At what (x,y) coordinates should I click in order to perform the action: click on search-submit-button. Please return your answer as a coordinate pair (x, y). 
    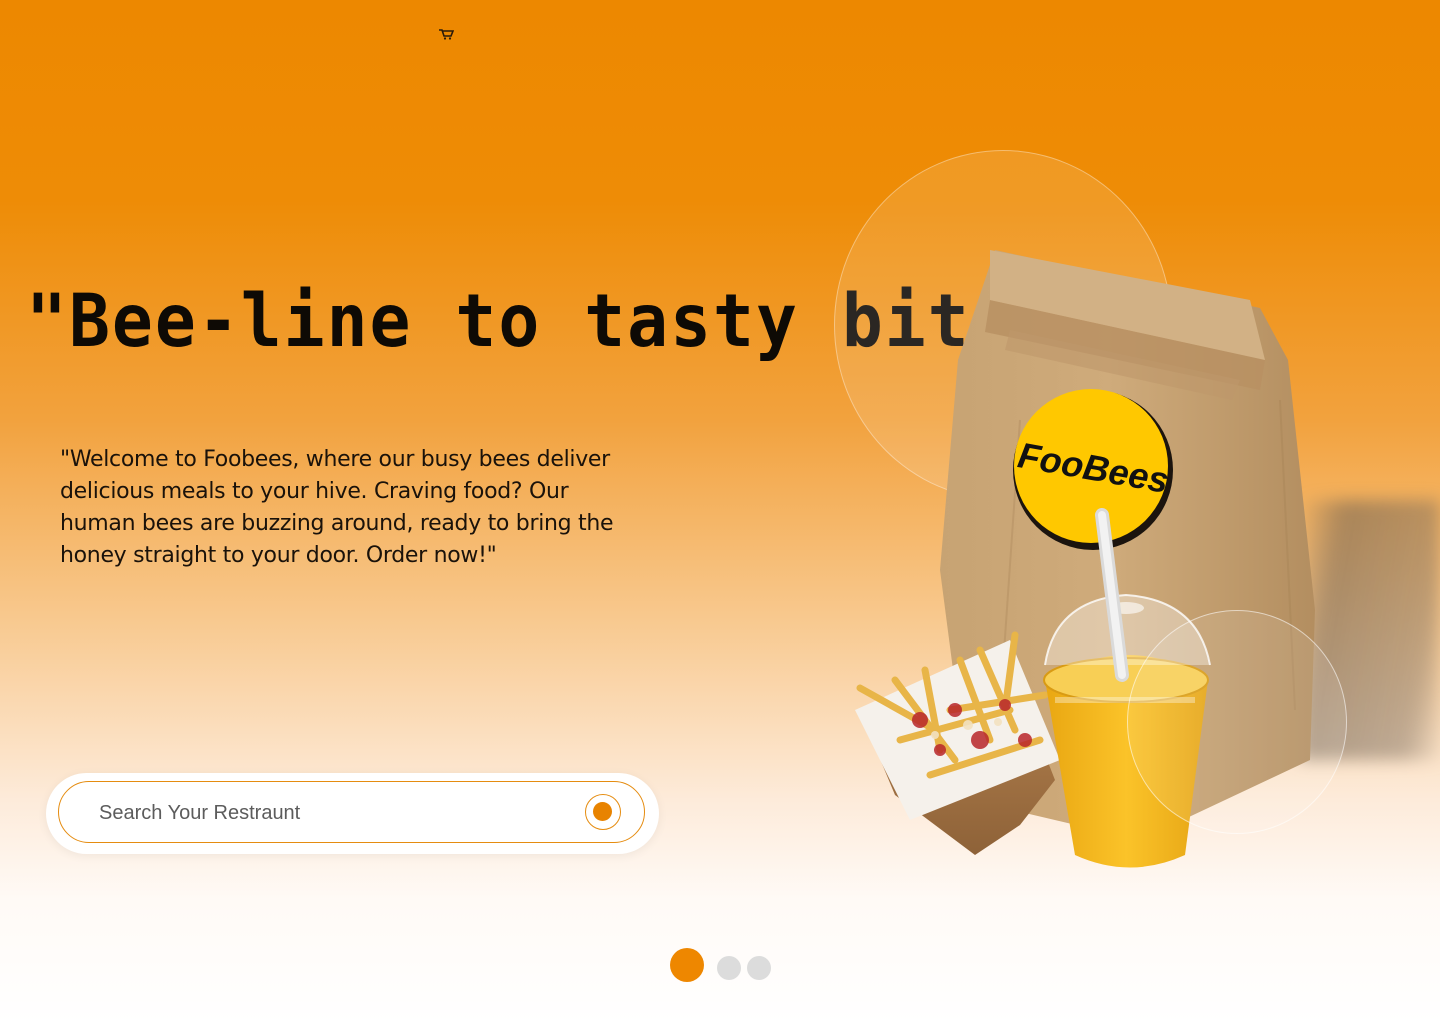
    Looking at the image, I should click on (603, 812).